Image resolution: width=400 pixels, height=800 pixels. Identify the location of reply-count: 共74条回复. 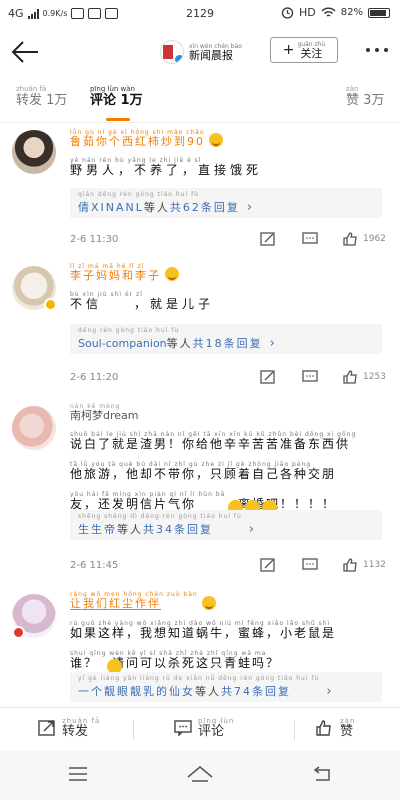
(256, 691).